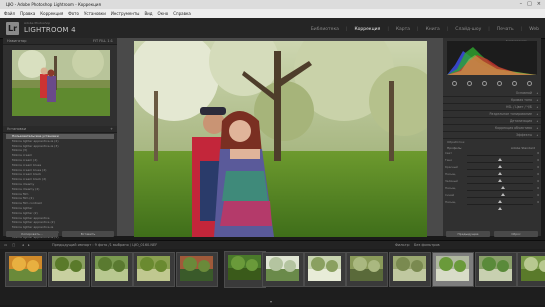 The height and width of the screenshot is (307, 545). Describe the element at coordinates (60, 129) in the screenshot. I see `presets-header: Установки +` at that location.